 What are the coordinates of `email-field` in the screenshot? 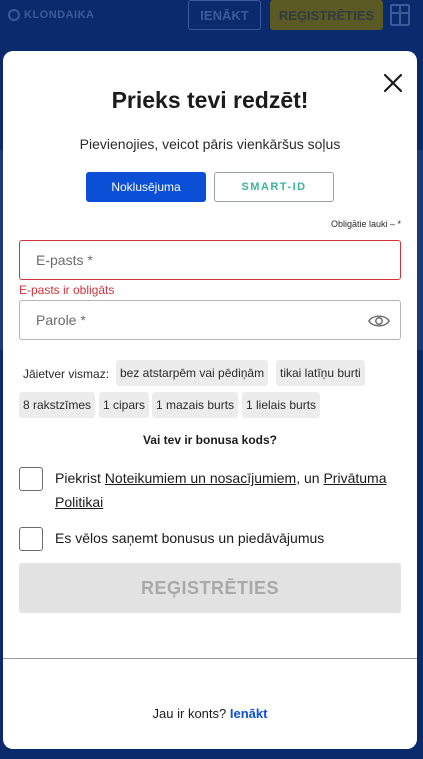 It's located at (210, 260).